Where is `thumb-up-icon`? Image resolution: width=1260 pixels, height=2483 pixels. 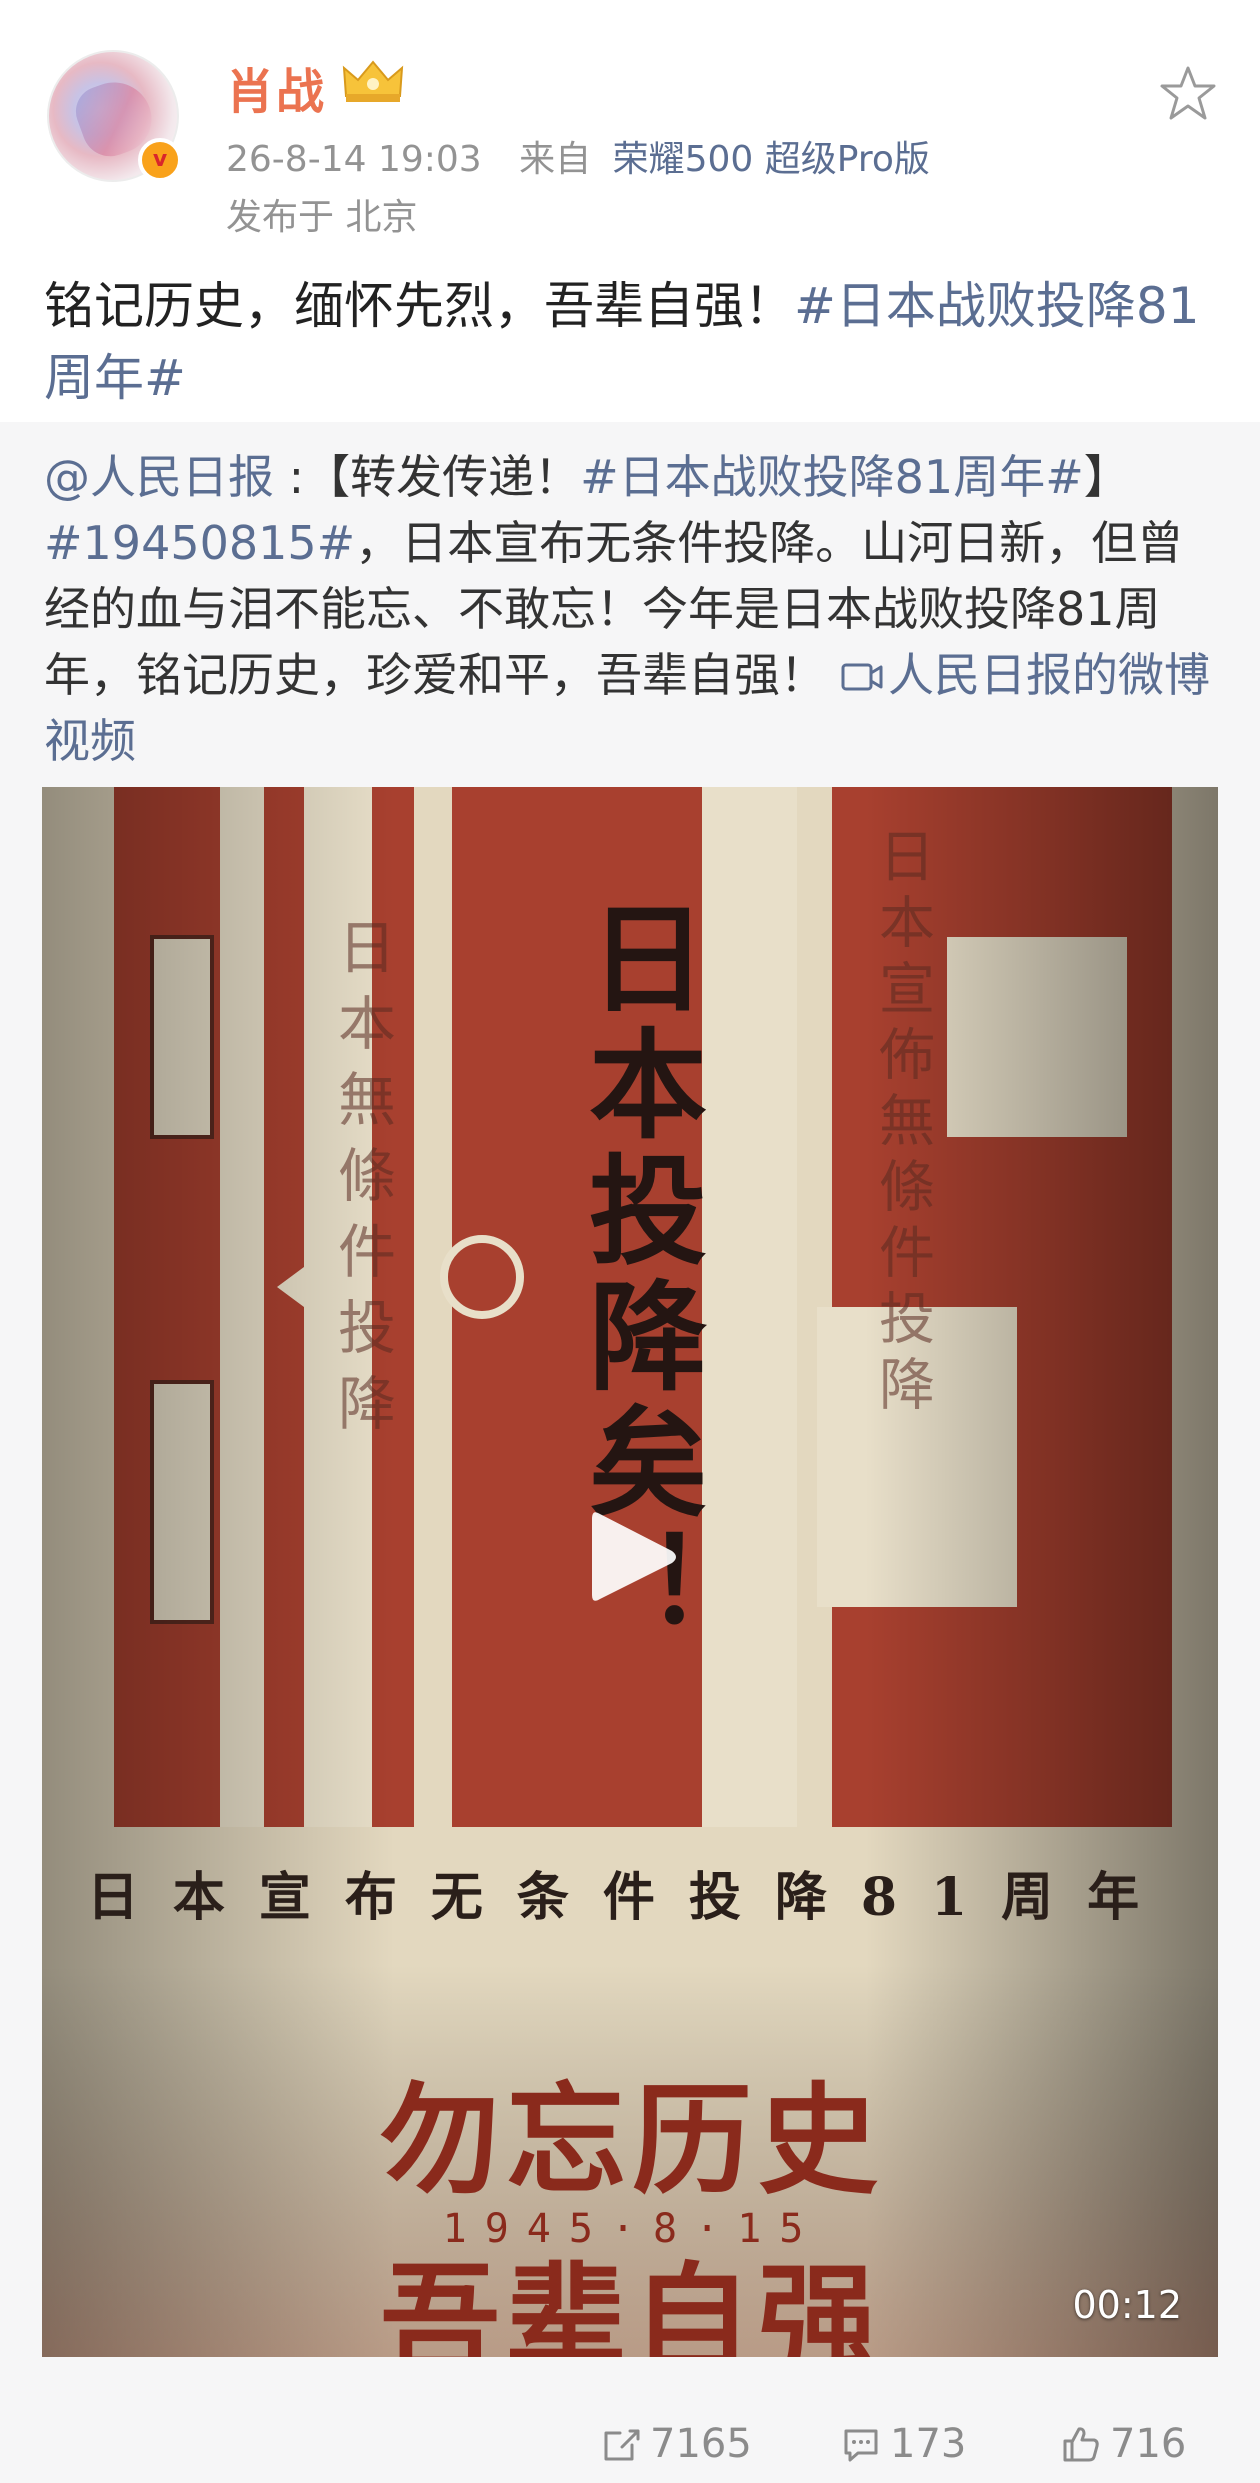 thumb-up-icon is located at coordinates (1081, 2444).